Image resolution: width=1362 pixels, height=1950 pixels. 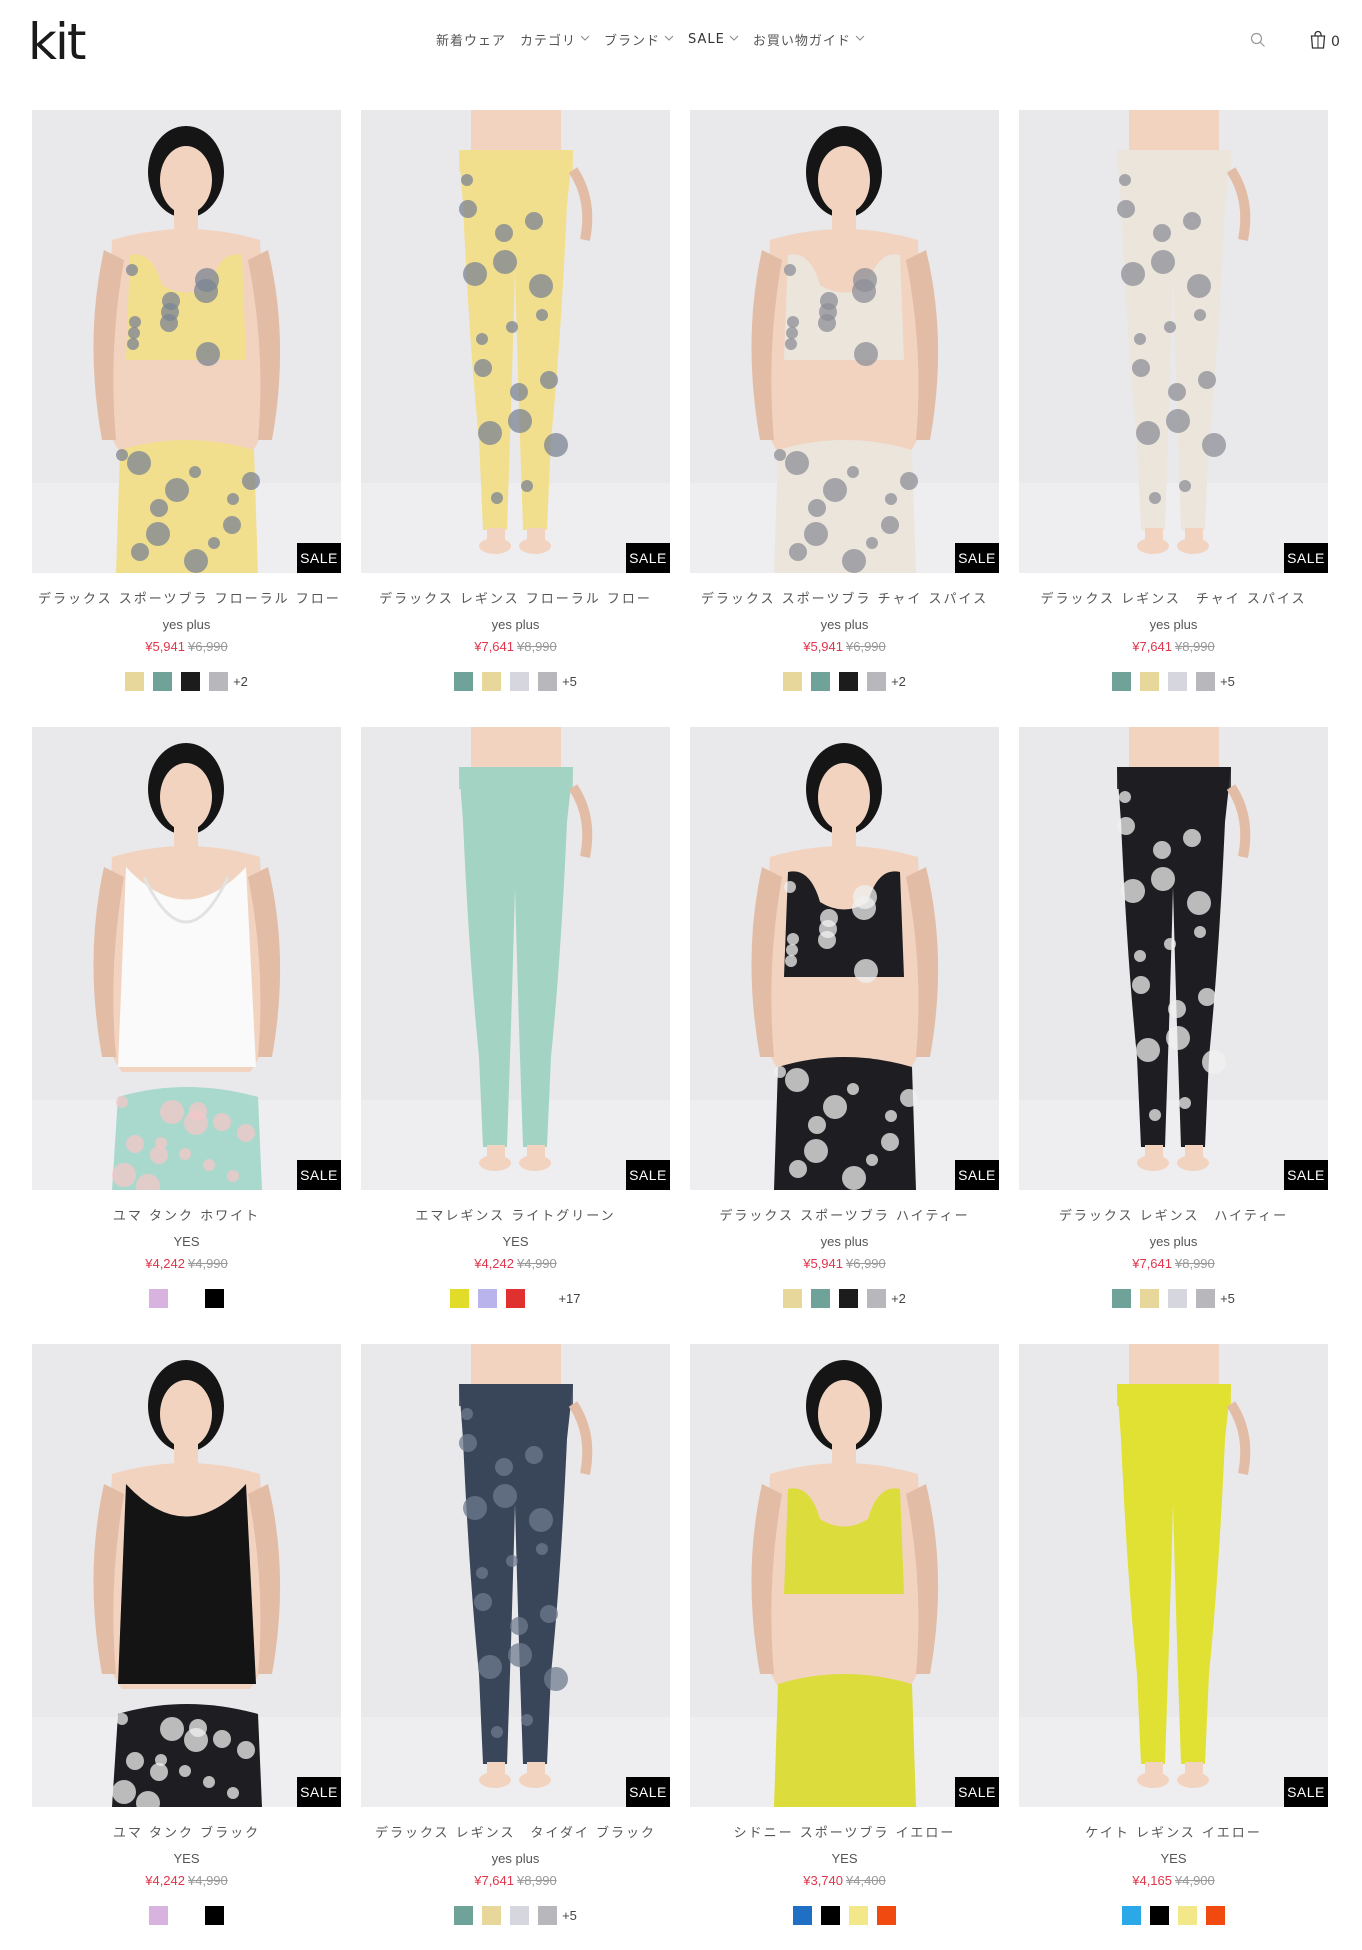 I want to click on search-icon, so click(x=1258, y=40).